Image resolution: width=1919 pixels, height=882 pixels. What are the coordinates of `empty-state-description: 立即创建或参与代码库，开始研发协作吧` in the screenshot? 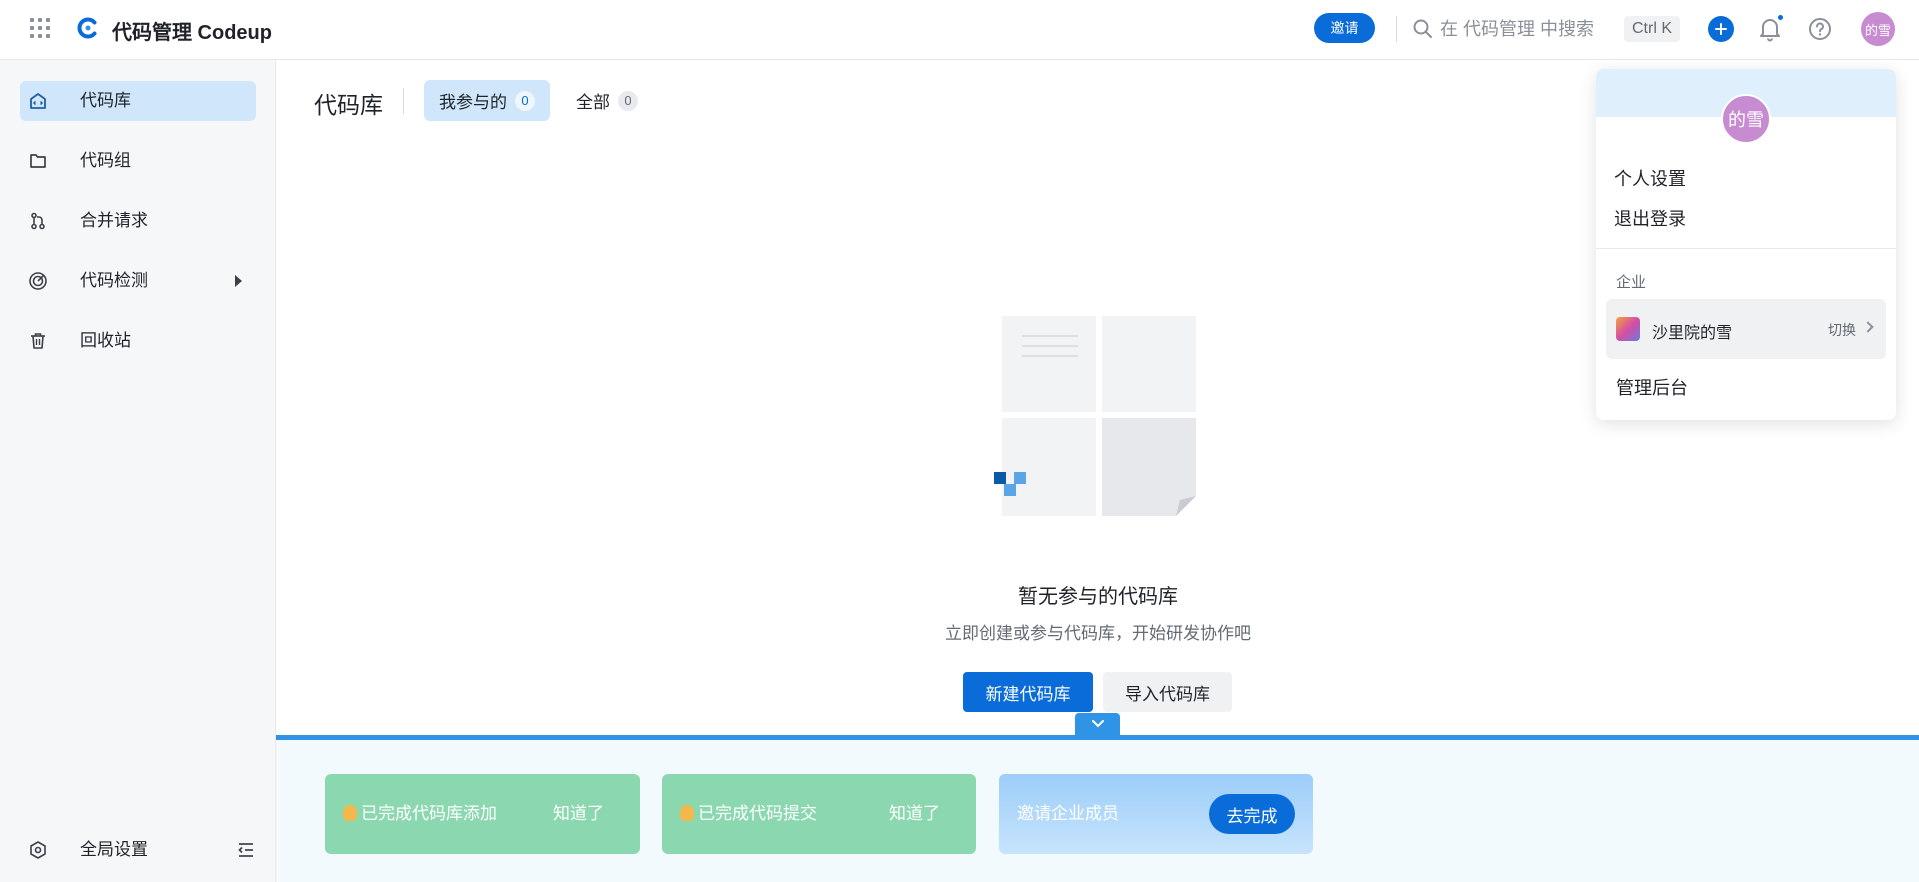 It's located at (1098, 633).